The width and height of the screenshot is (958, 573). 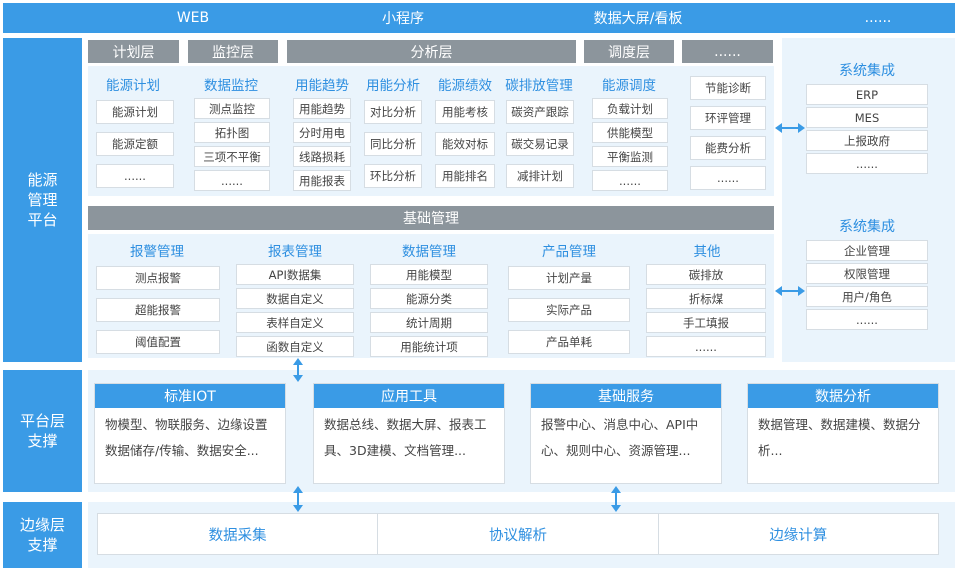 I want to click on vertical-arrow-platform-edge-left, so click(x=298, y=499).